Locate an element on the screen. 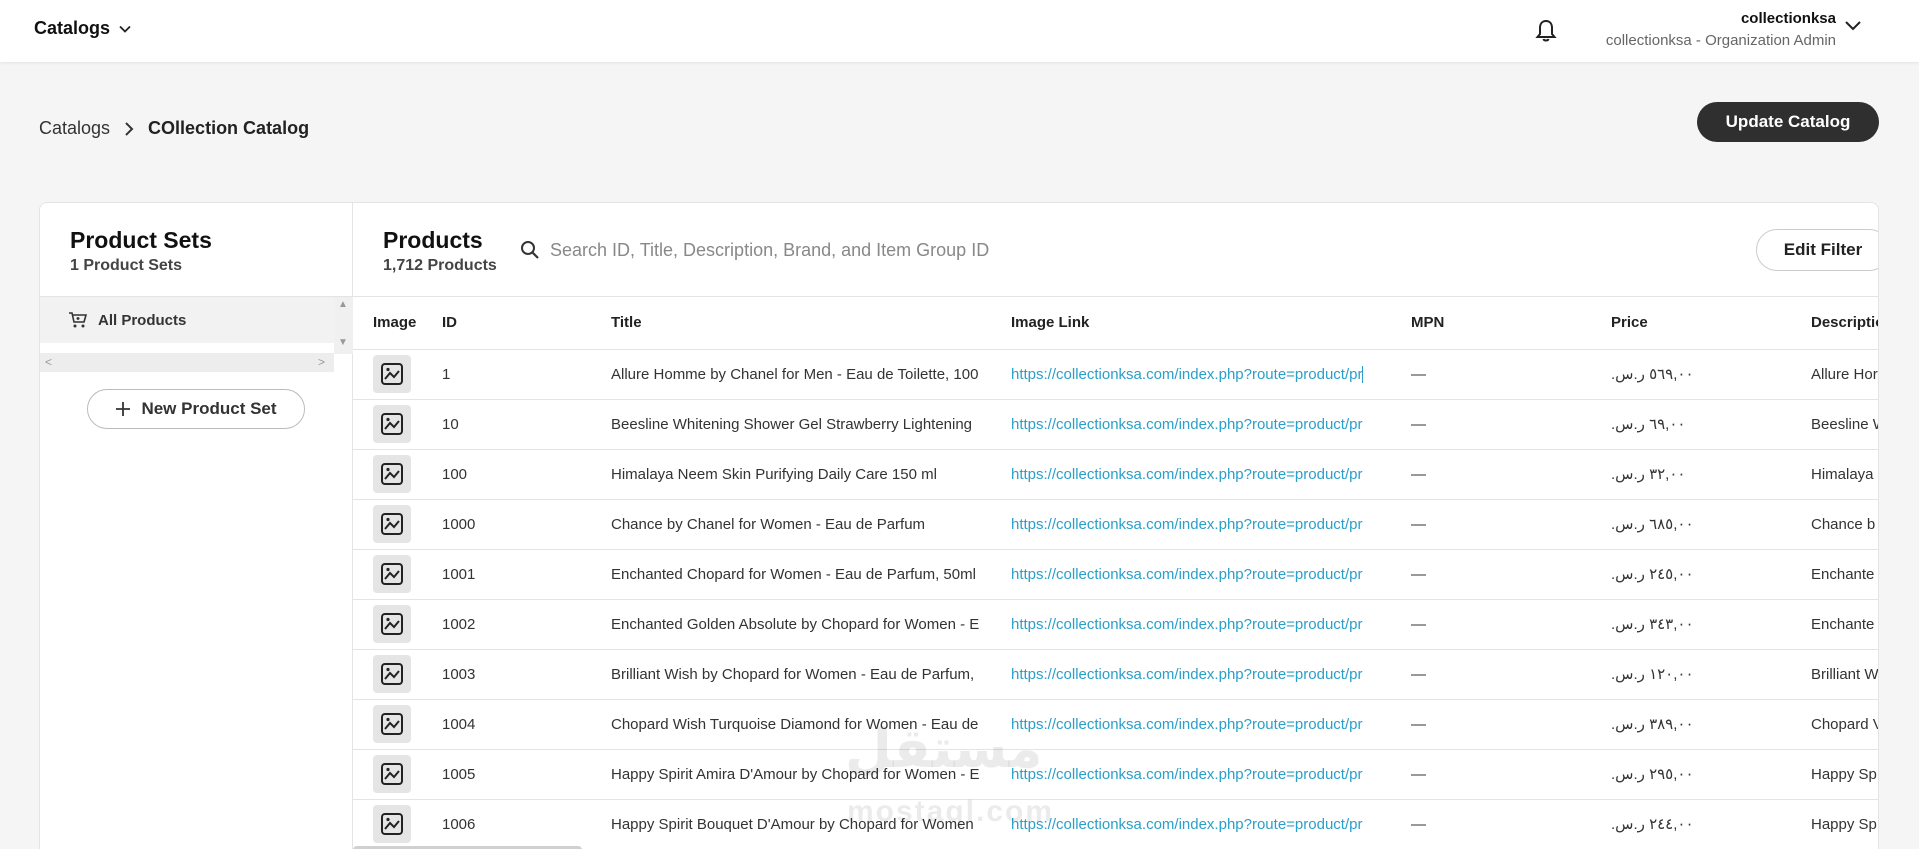 Image resolution: width=1919 pixels, height=849 pixels. search-input is located at coordinates (830, 250).